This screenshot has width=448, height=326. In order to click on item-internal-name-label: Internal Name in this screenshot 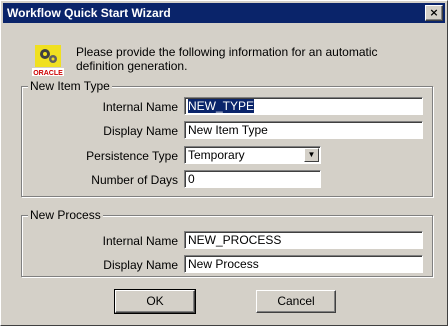, I will do `click(140, 107)`.